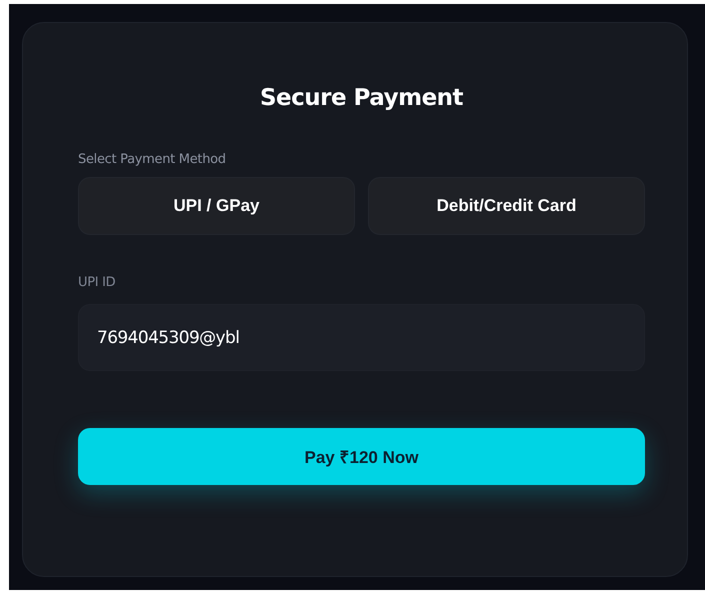 This screenshot has width=705, height=599. Describe the element at coordinates (216, 206) in the screenshot. I see `payment-method-button: UPI / GPay` at that location.